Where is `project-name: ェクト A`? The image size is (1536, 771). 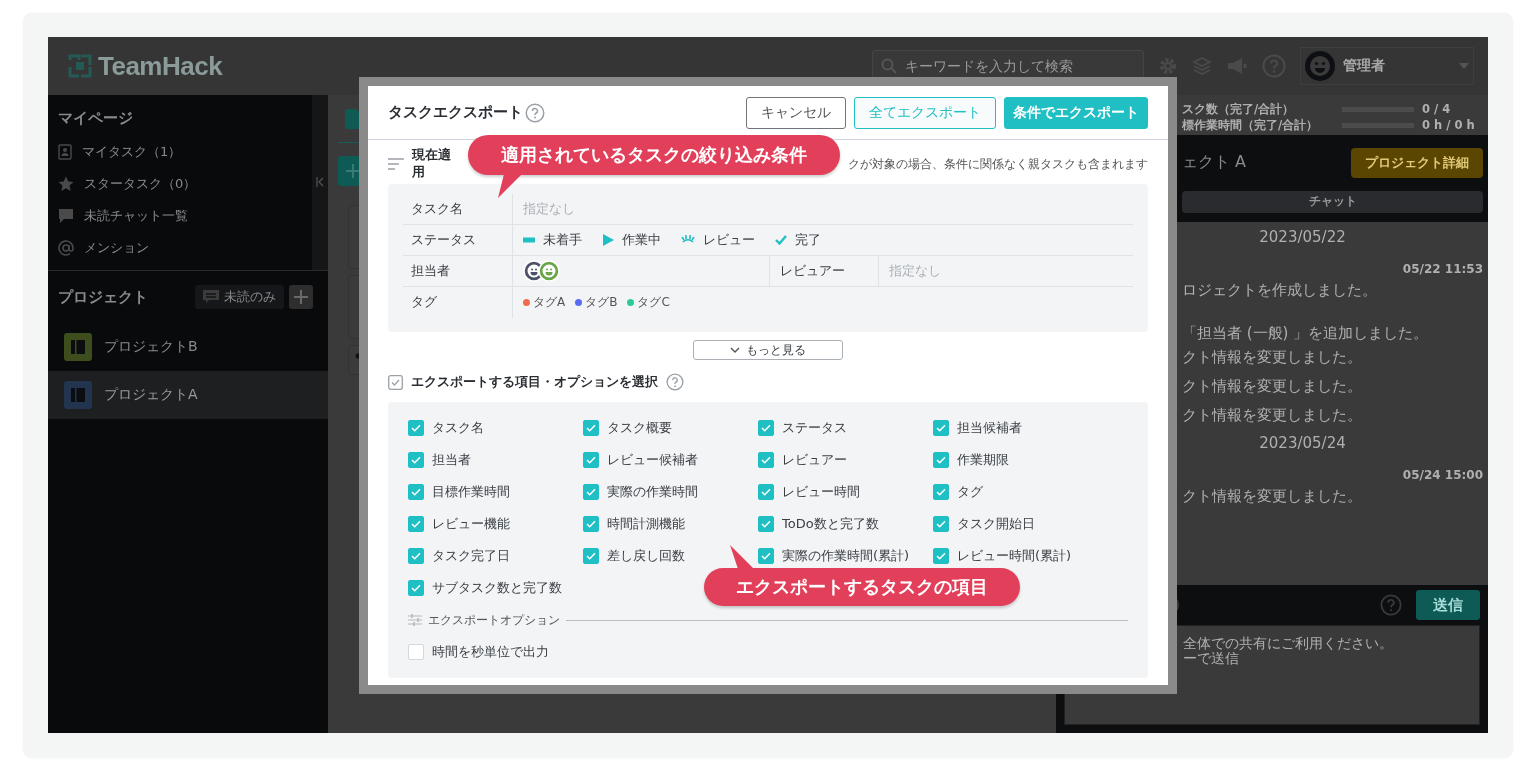
project-name: ェクト A is located at coordinates (1214, 162).